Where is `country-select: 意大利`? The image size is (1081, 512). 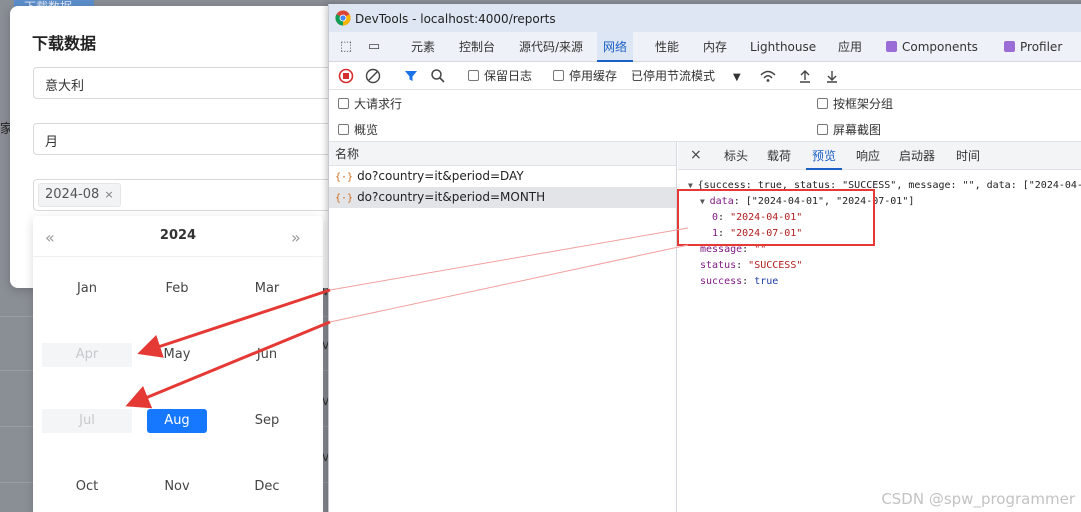
country-select: 意大利 is located at coordinates (193, 83).